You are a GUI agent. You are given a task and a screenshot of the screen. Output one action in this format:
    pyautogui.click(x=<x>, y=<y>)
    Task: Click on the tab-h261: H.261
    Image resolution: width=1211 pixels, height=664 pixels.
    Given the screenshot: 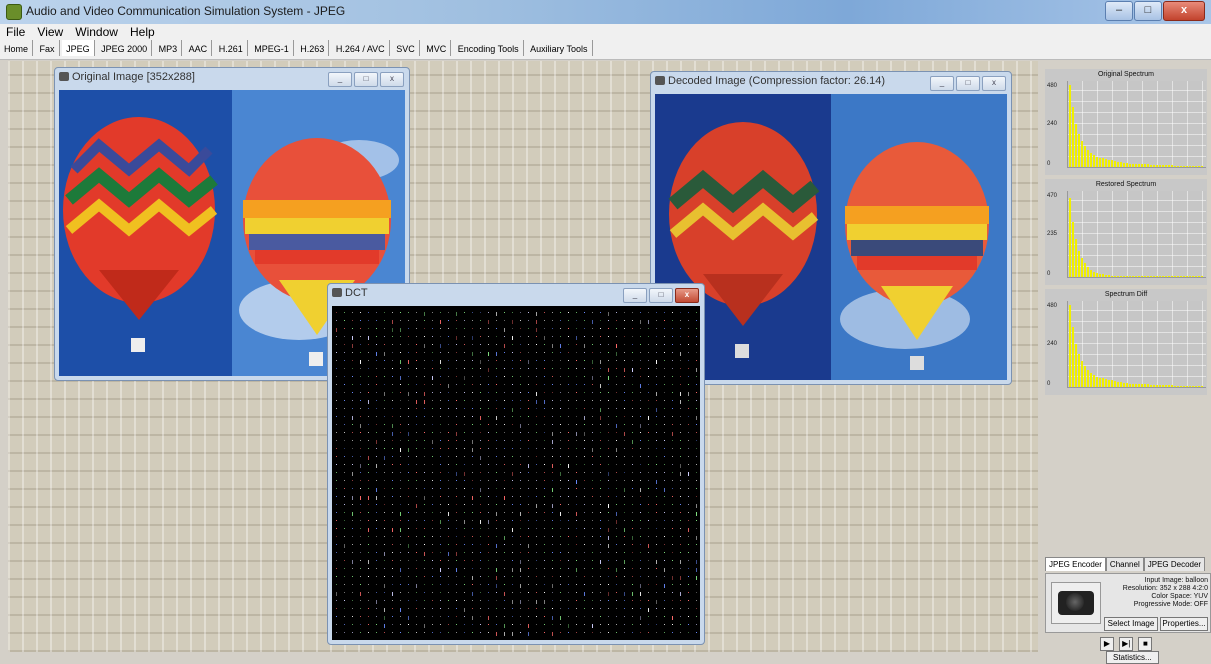 What is the action you would take?
    pyautogui.click(x=231, y=48)
    